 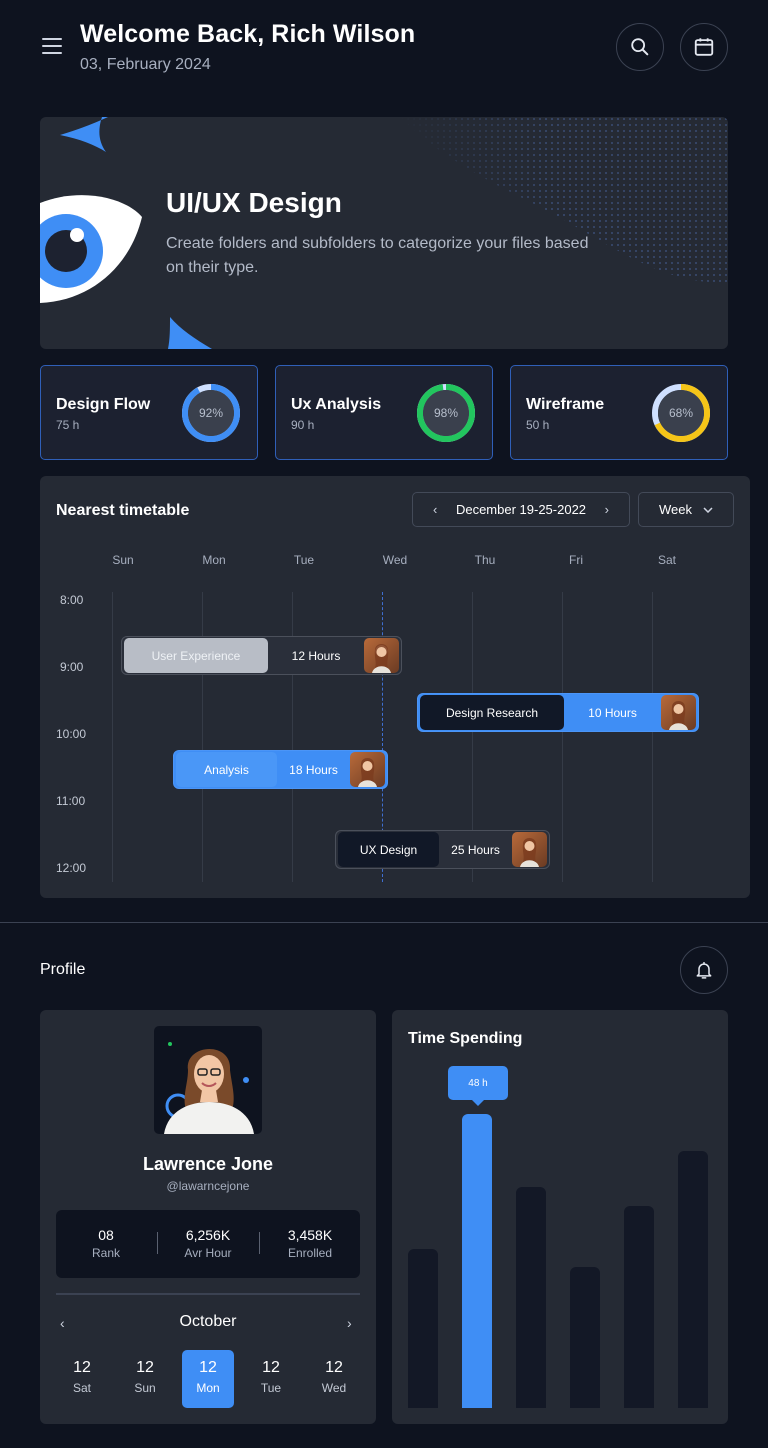 I want to click on profile-photo, so click(x=208, y=1080).